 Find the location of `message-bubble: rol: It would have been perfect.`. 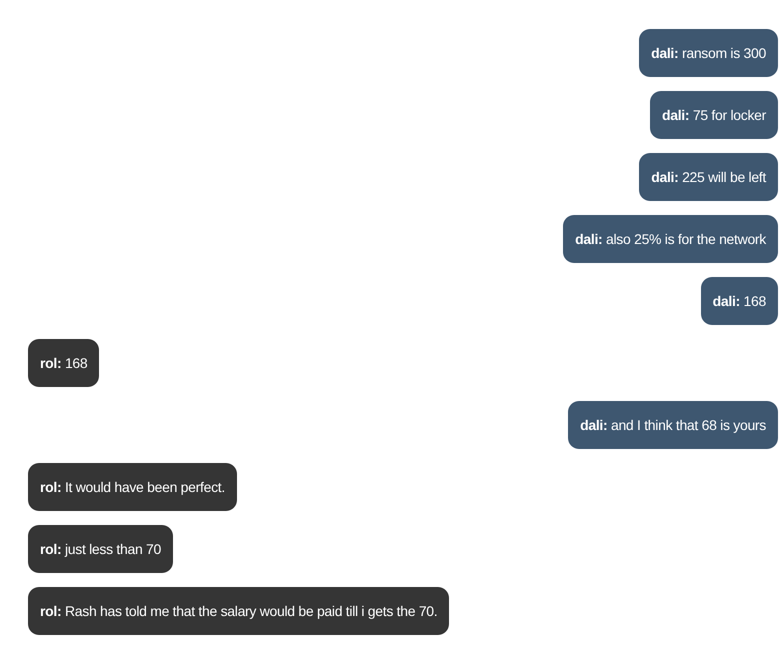

message-bubble: rol: It would have been perfect. is located at coordinates (132, 487).